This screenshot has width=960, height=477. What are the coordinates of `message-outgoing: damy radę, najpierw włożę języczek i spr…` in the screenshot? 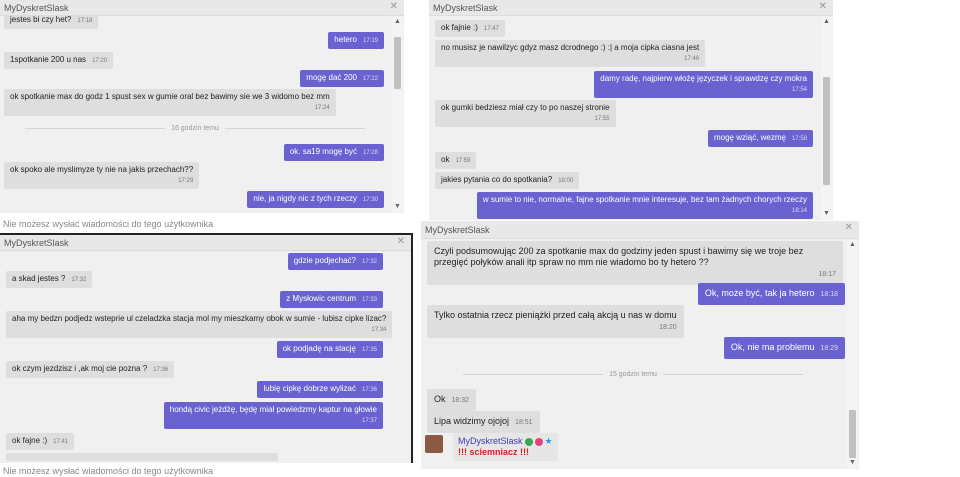 It's located at (703, 84).